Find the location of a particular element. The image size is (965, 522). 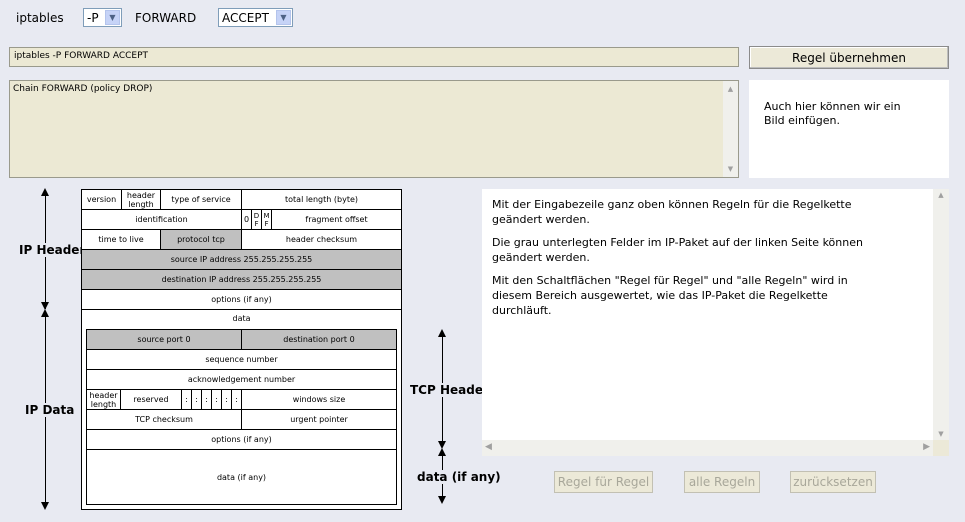

target-select: ACCEPT ▼ is located at coordinates (255, 17).